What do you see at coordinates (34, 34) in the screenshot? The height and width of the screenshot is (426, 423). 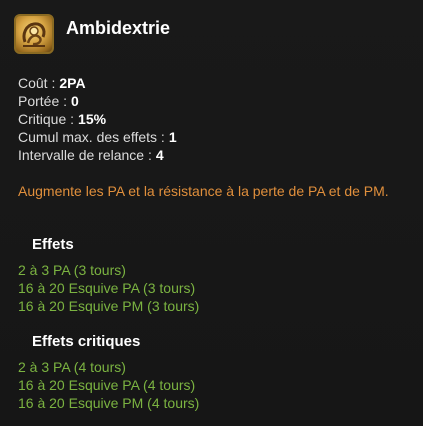 I see `ambidextry-spell-icon` at bounding box center [34, 34].